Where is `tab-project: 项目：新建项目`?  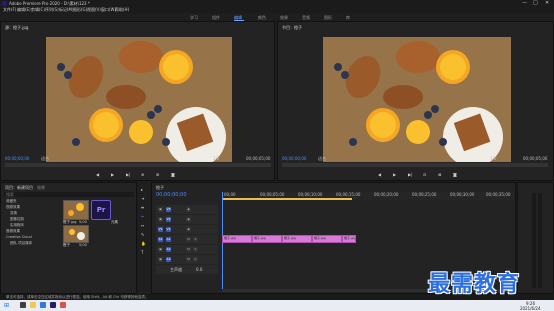 tab-project: 项目：新建项目 is located at coordinates (19, 188).